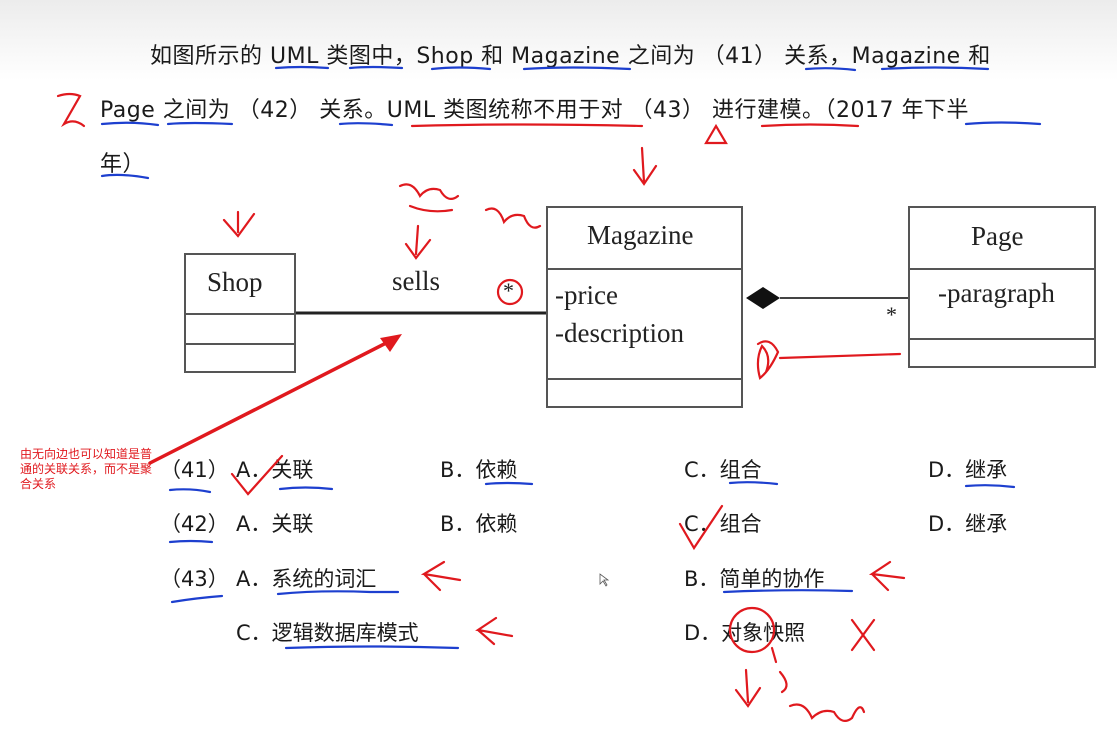 The height and width of the screenshot is (739, 1117). I want to click on cursor-icon, so click(604, 580).